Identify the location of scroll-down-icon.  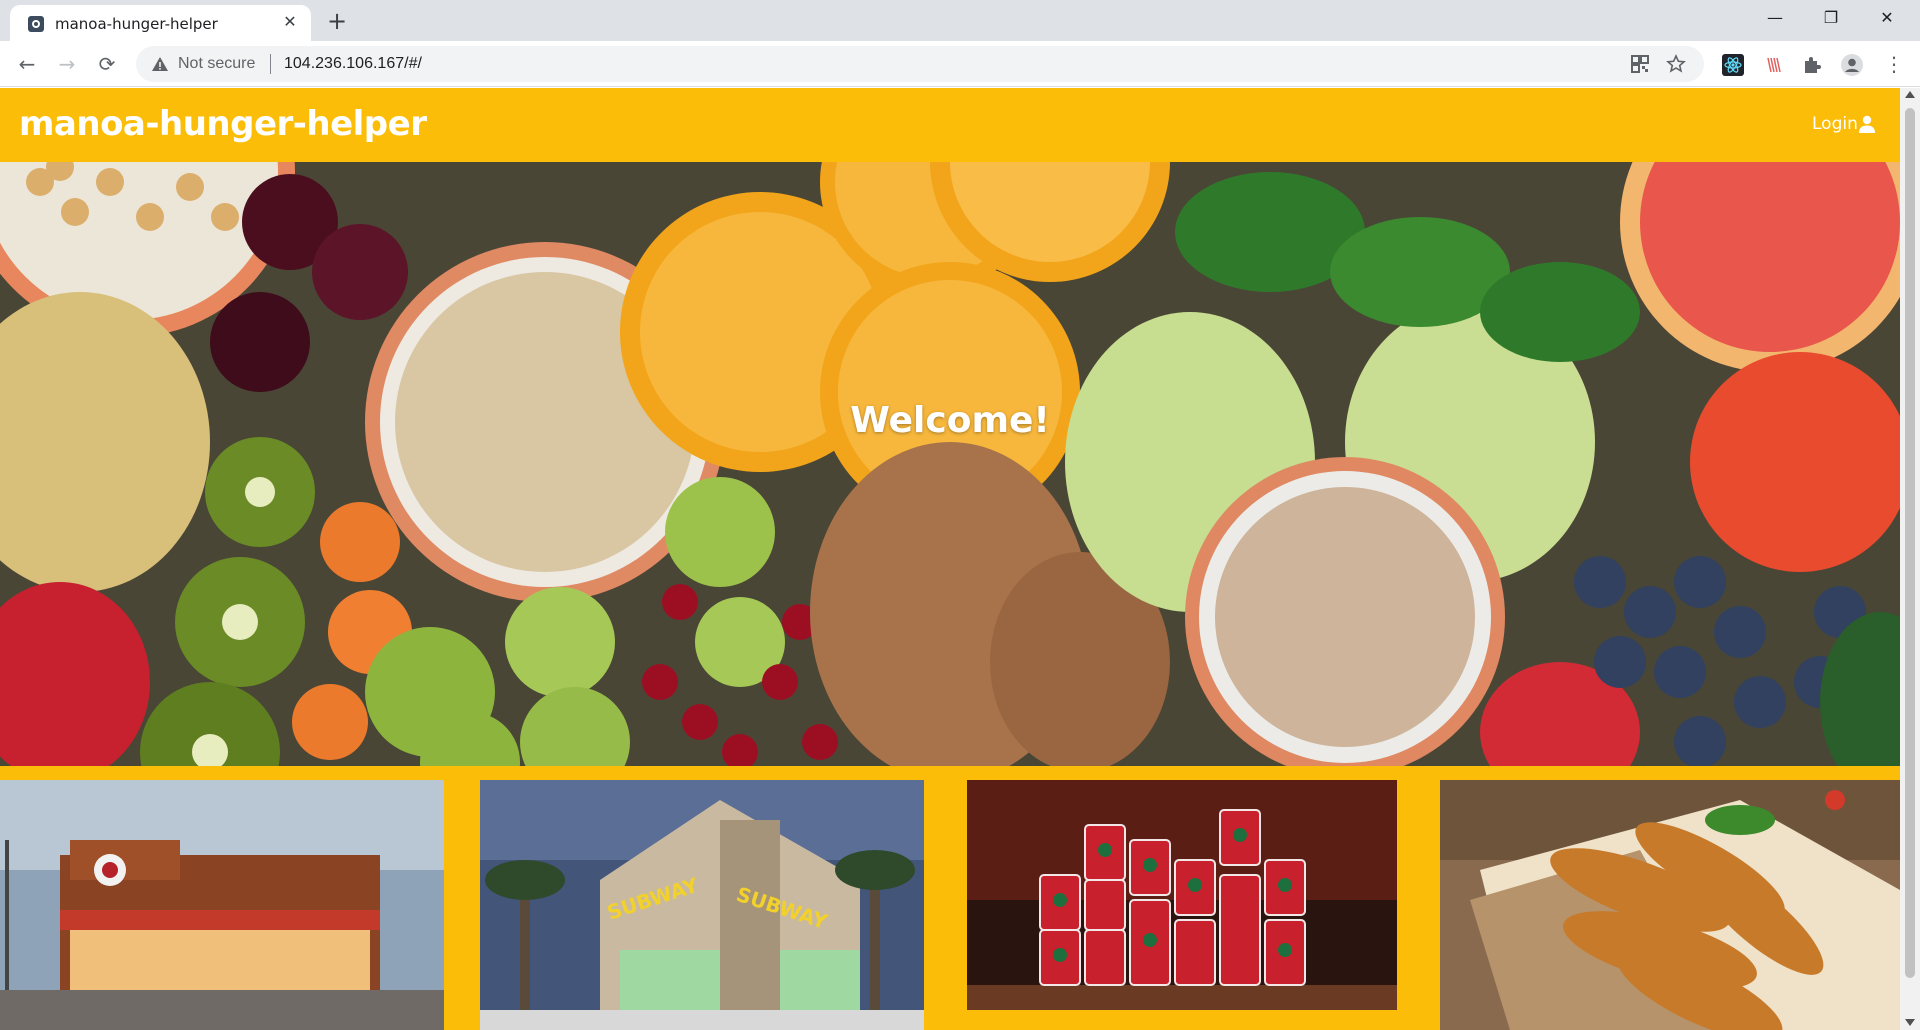
(1910, 1022).